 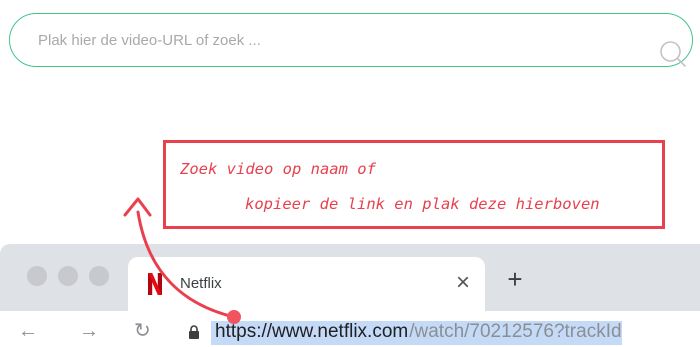 What do you see at coordinates (99, 276) in the screenshot?
I see `window-control-maximize` at bounding box center [99, 276].